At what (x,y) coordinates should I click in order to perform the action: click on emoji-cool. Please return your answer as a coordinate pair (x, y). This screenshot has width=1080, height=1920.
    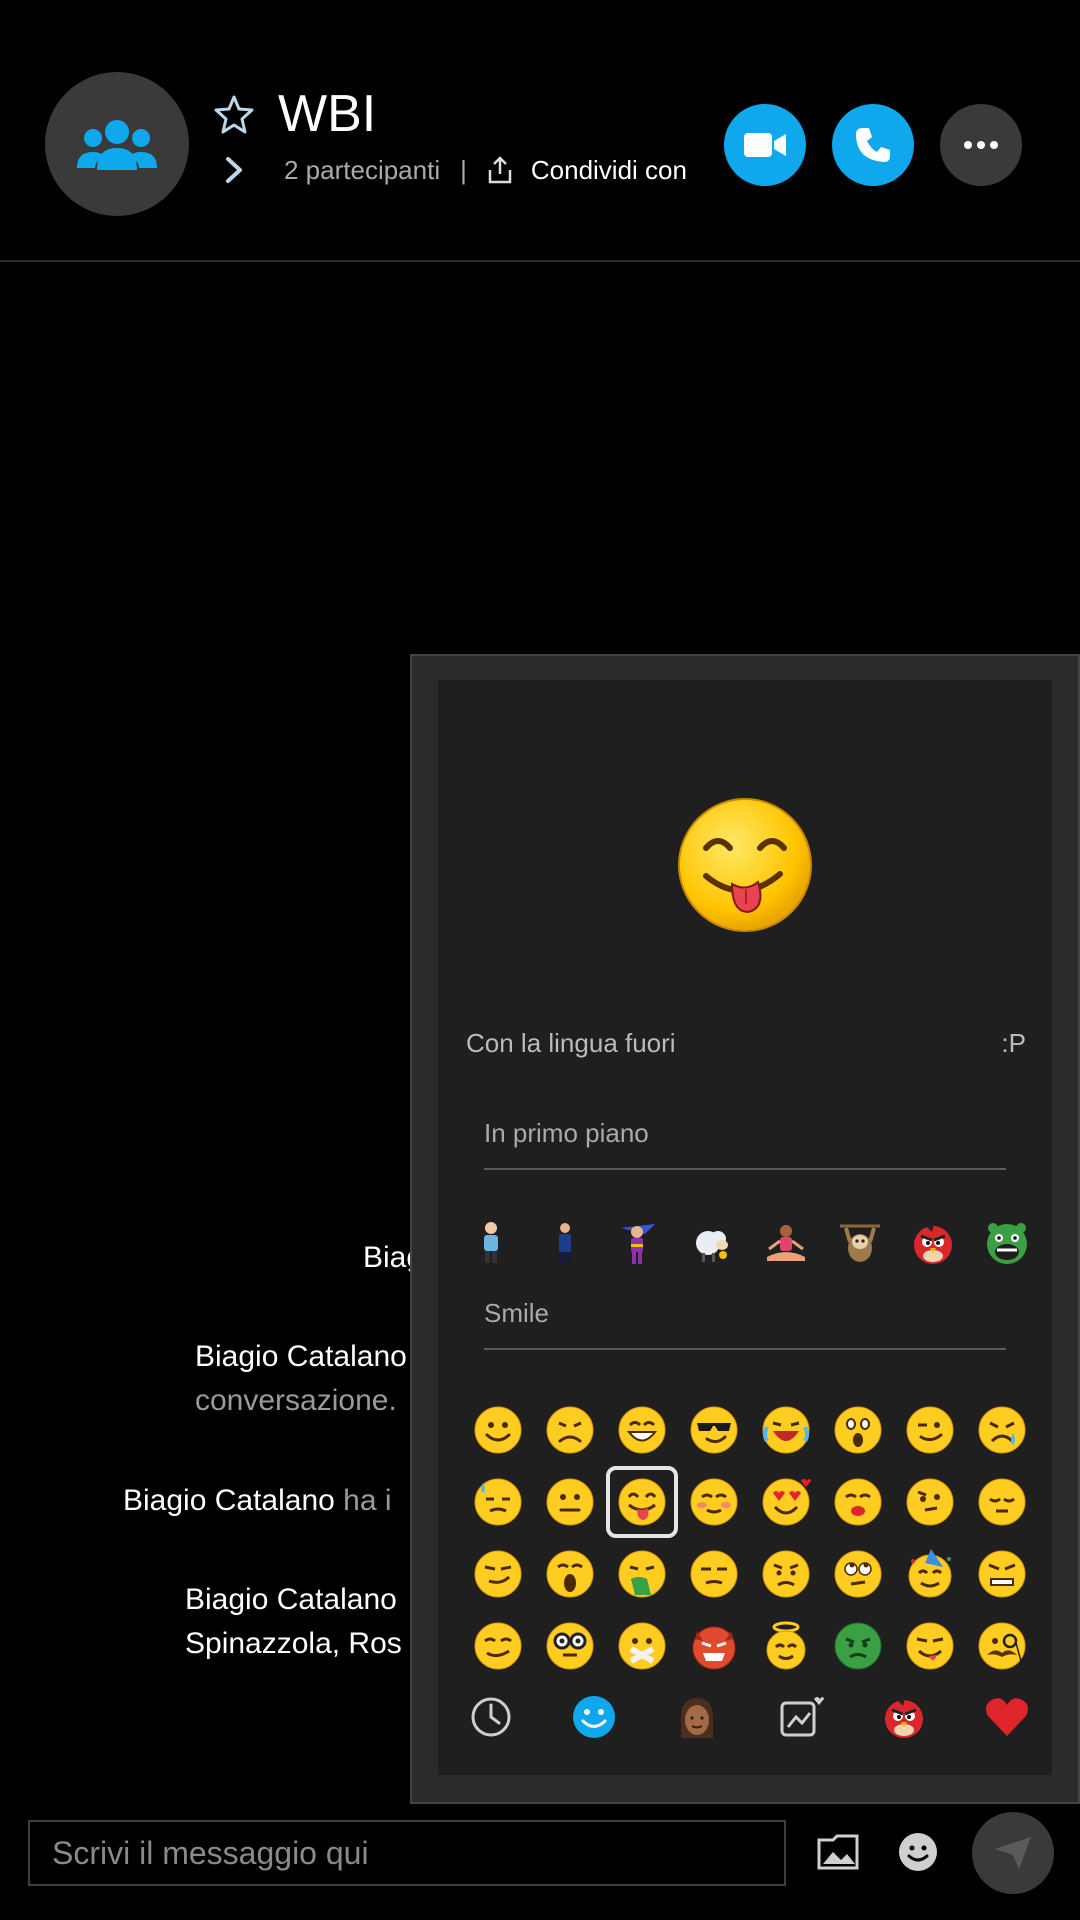
    Looking at the image, I should click on (714, 1430).